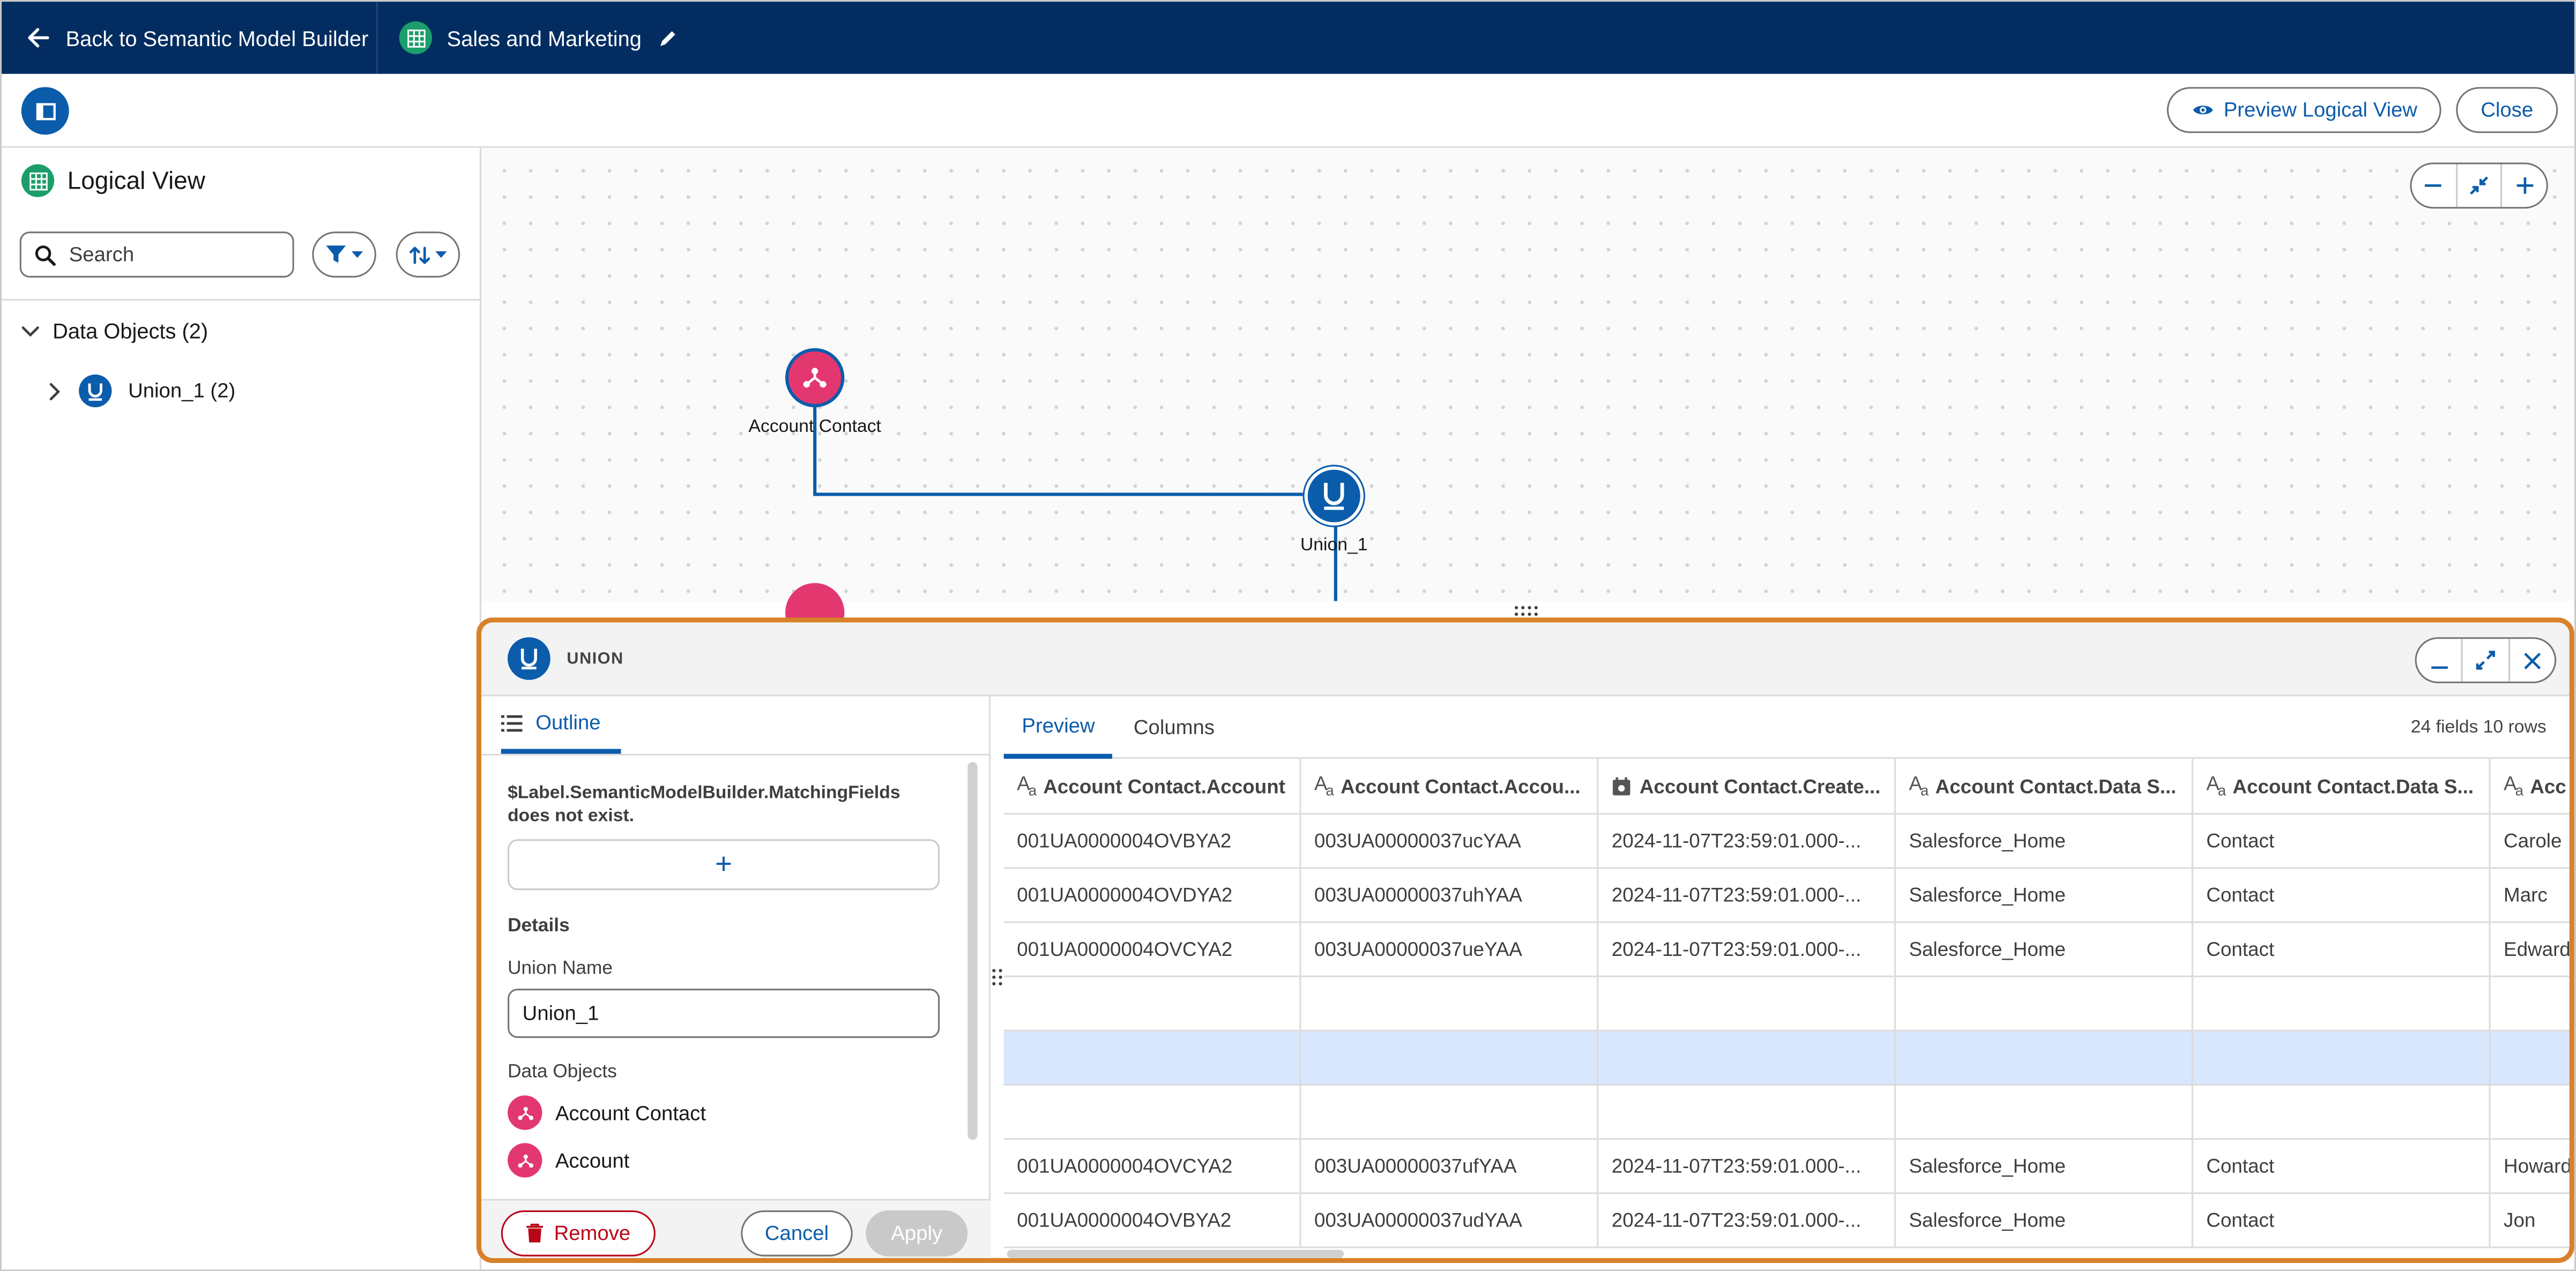 This screenshot has height=1271, width=2576. Describe the element at coordinates (196, 38) in the screenshot. I see `back-link: Back to Semantic Model Builder` at that location.